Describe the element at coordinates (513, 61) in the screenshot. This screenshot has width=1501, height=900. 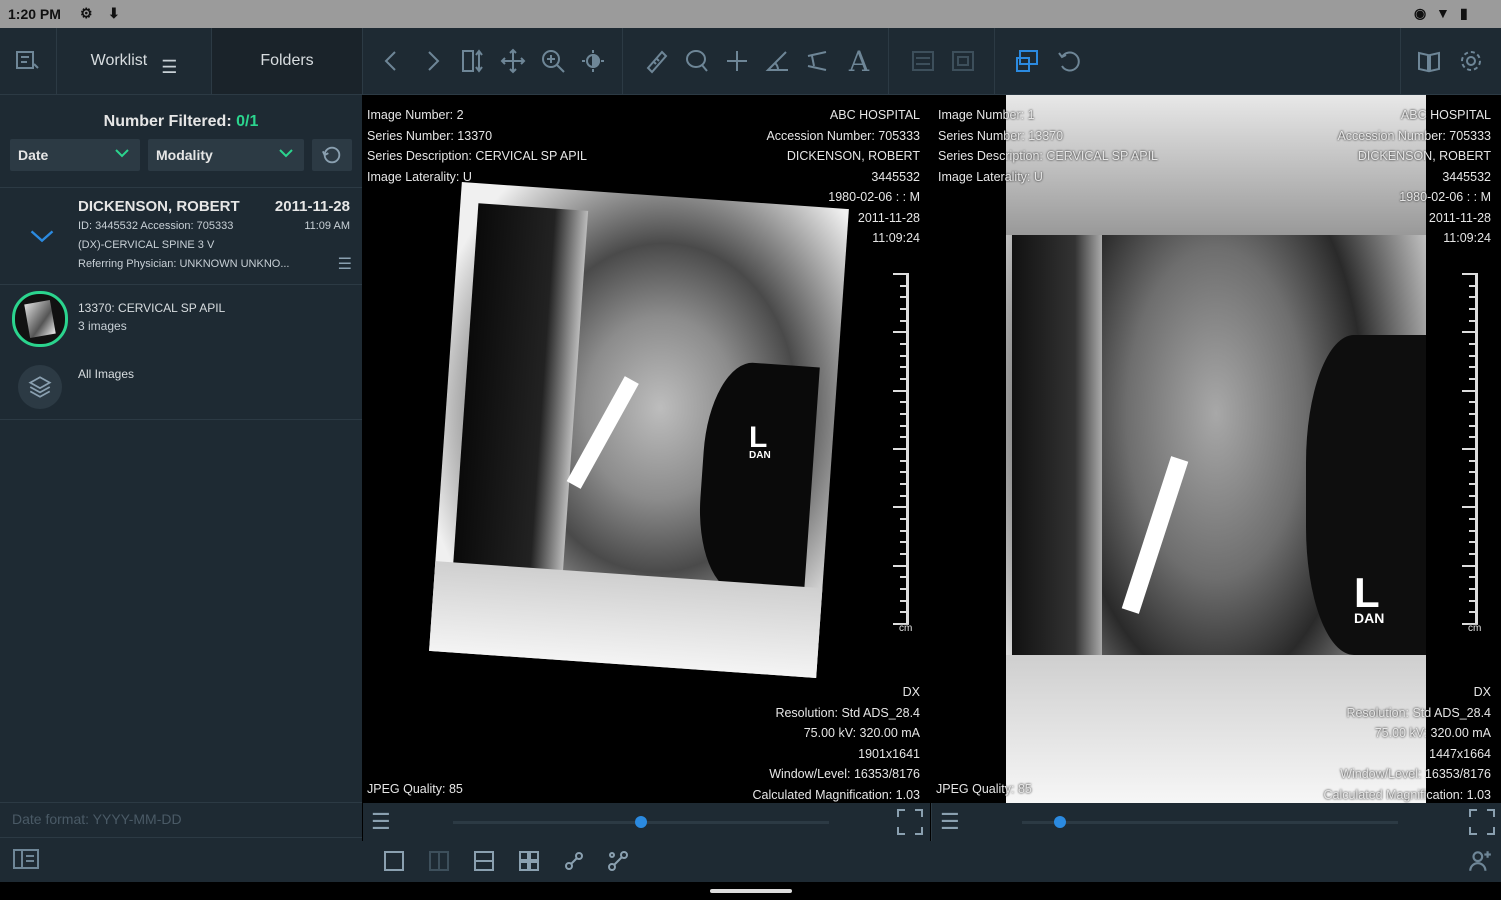
I see `pan-icon` at that location.